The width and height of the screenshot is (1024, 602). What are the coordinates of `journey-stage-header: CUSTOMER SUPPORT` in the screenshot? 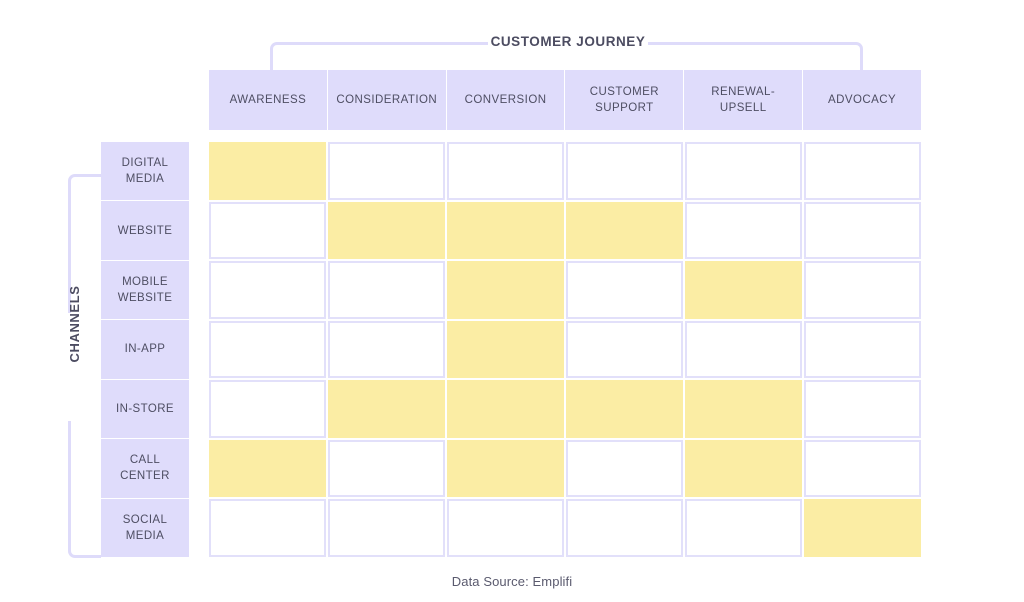 It's located at (624, 100).